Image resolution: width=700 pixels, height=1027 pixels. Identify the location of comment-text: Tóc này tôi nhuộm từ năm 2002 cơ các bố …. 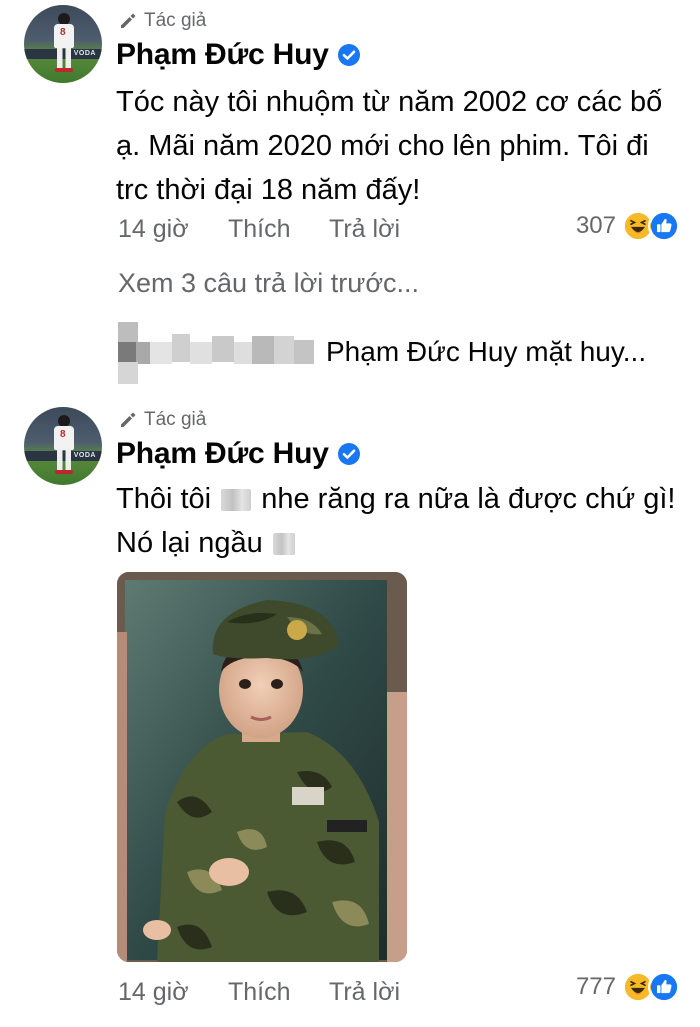
(389, 146).